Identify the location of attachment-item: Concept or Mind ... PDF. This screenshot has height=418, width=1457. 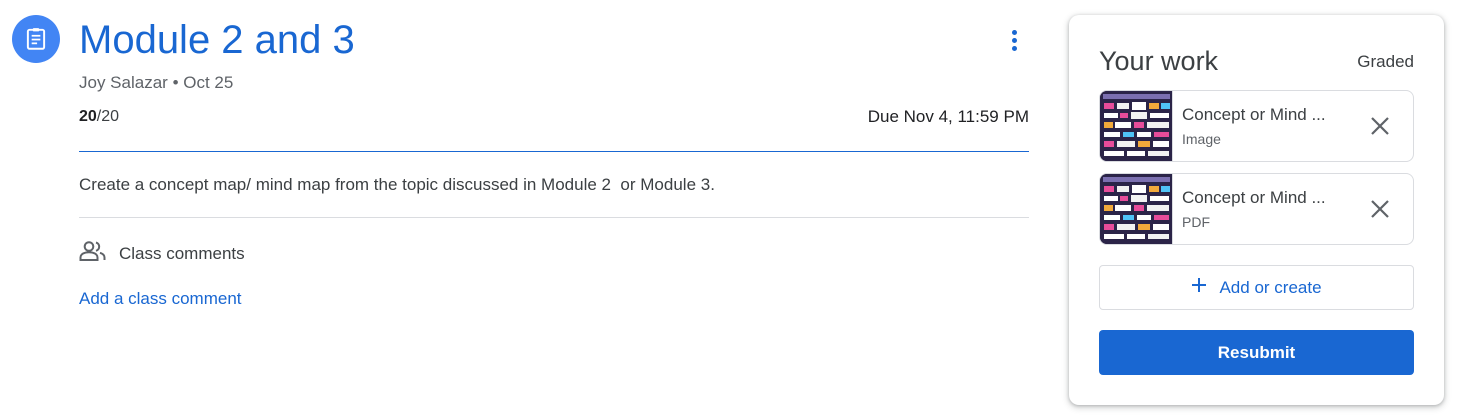
(1256, 209).